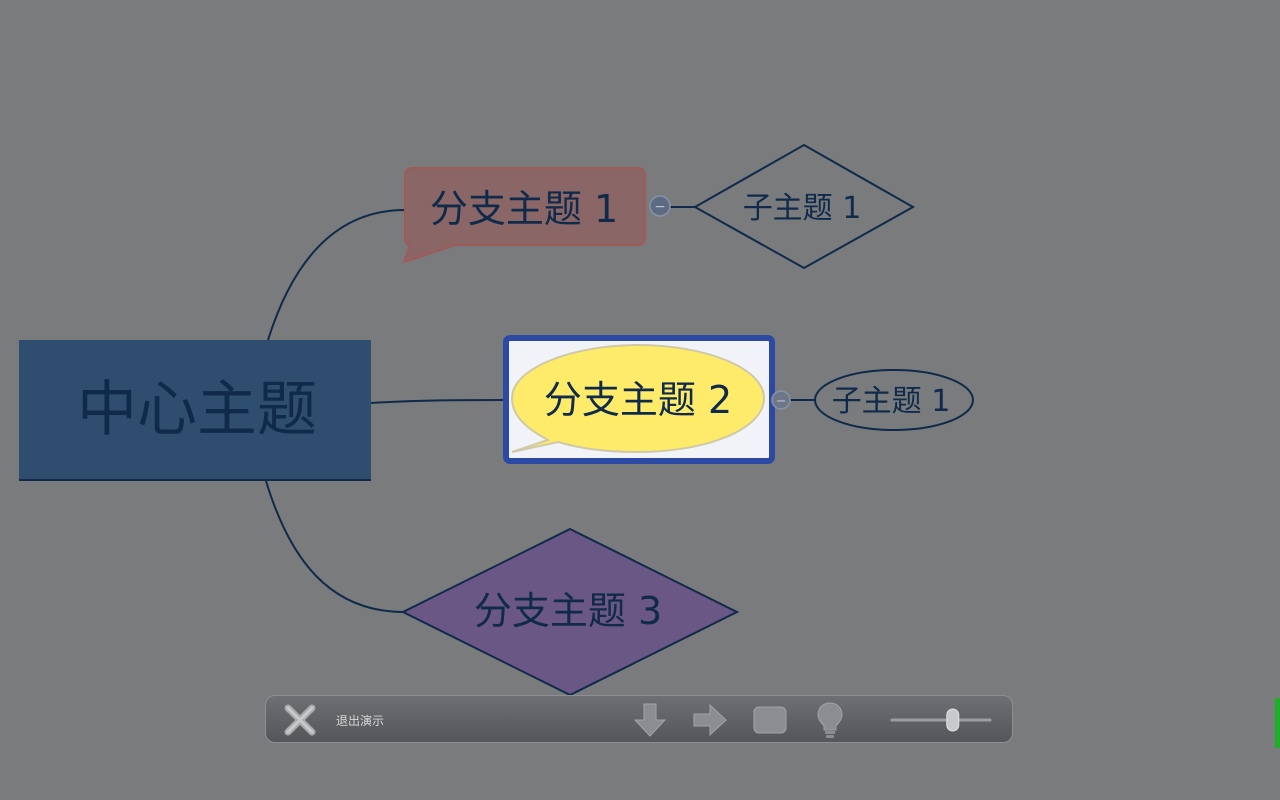 This screenshot has width=1280, height=800. What do you see at coordinates (360, 720) in the screenshot?
I see `exit-presentation-label: 退出演示` at bounding box center [360, 720].